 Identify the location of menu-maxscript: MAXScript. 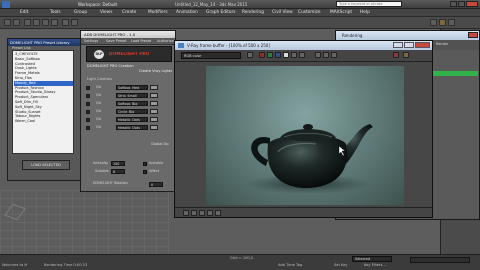
(341, 12).